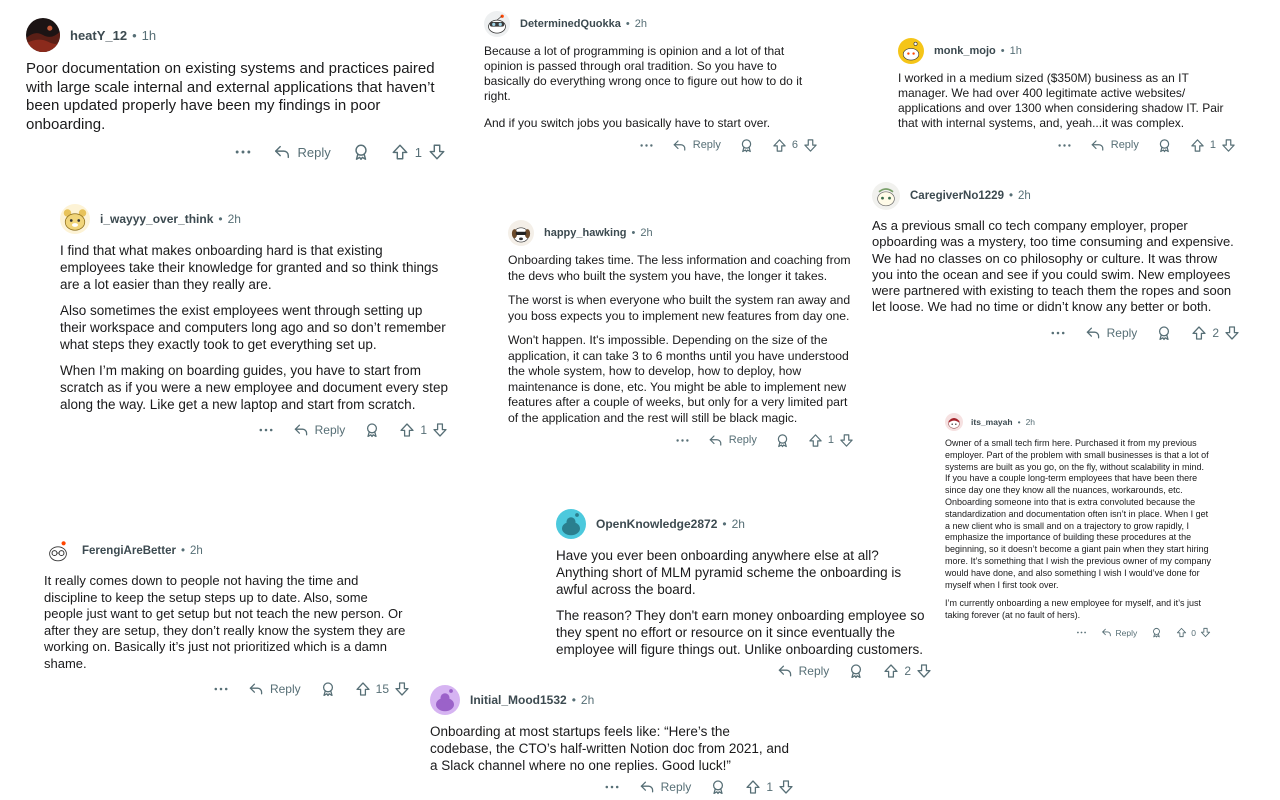  I want to click on username: CaregiverNo1229, so click(957, 196).